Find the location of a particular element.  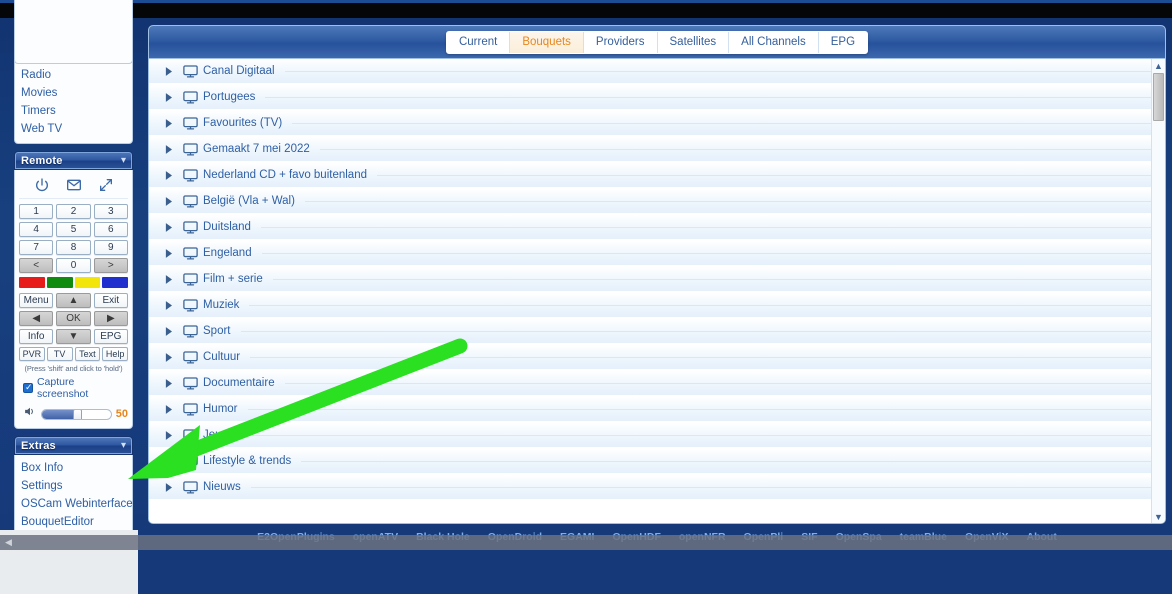

sidebar-item-movies: Movies is located at coordinates (73, 93).